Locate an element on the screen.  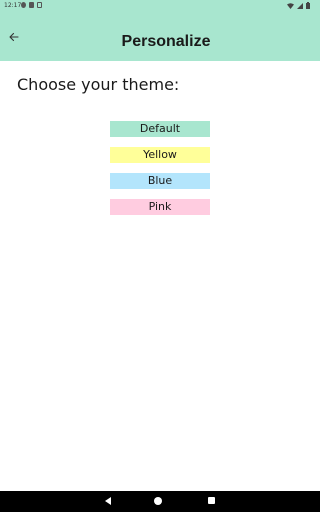
theme-default-button: Default is located at coordinates (160, 129).